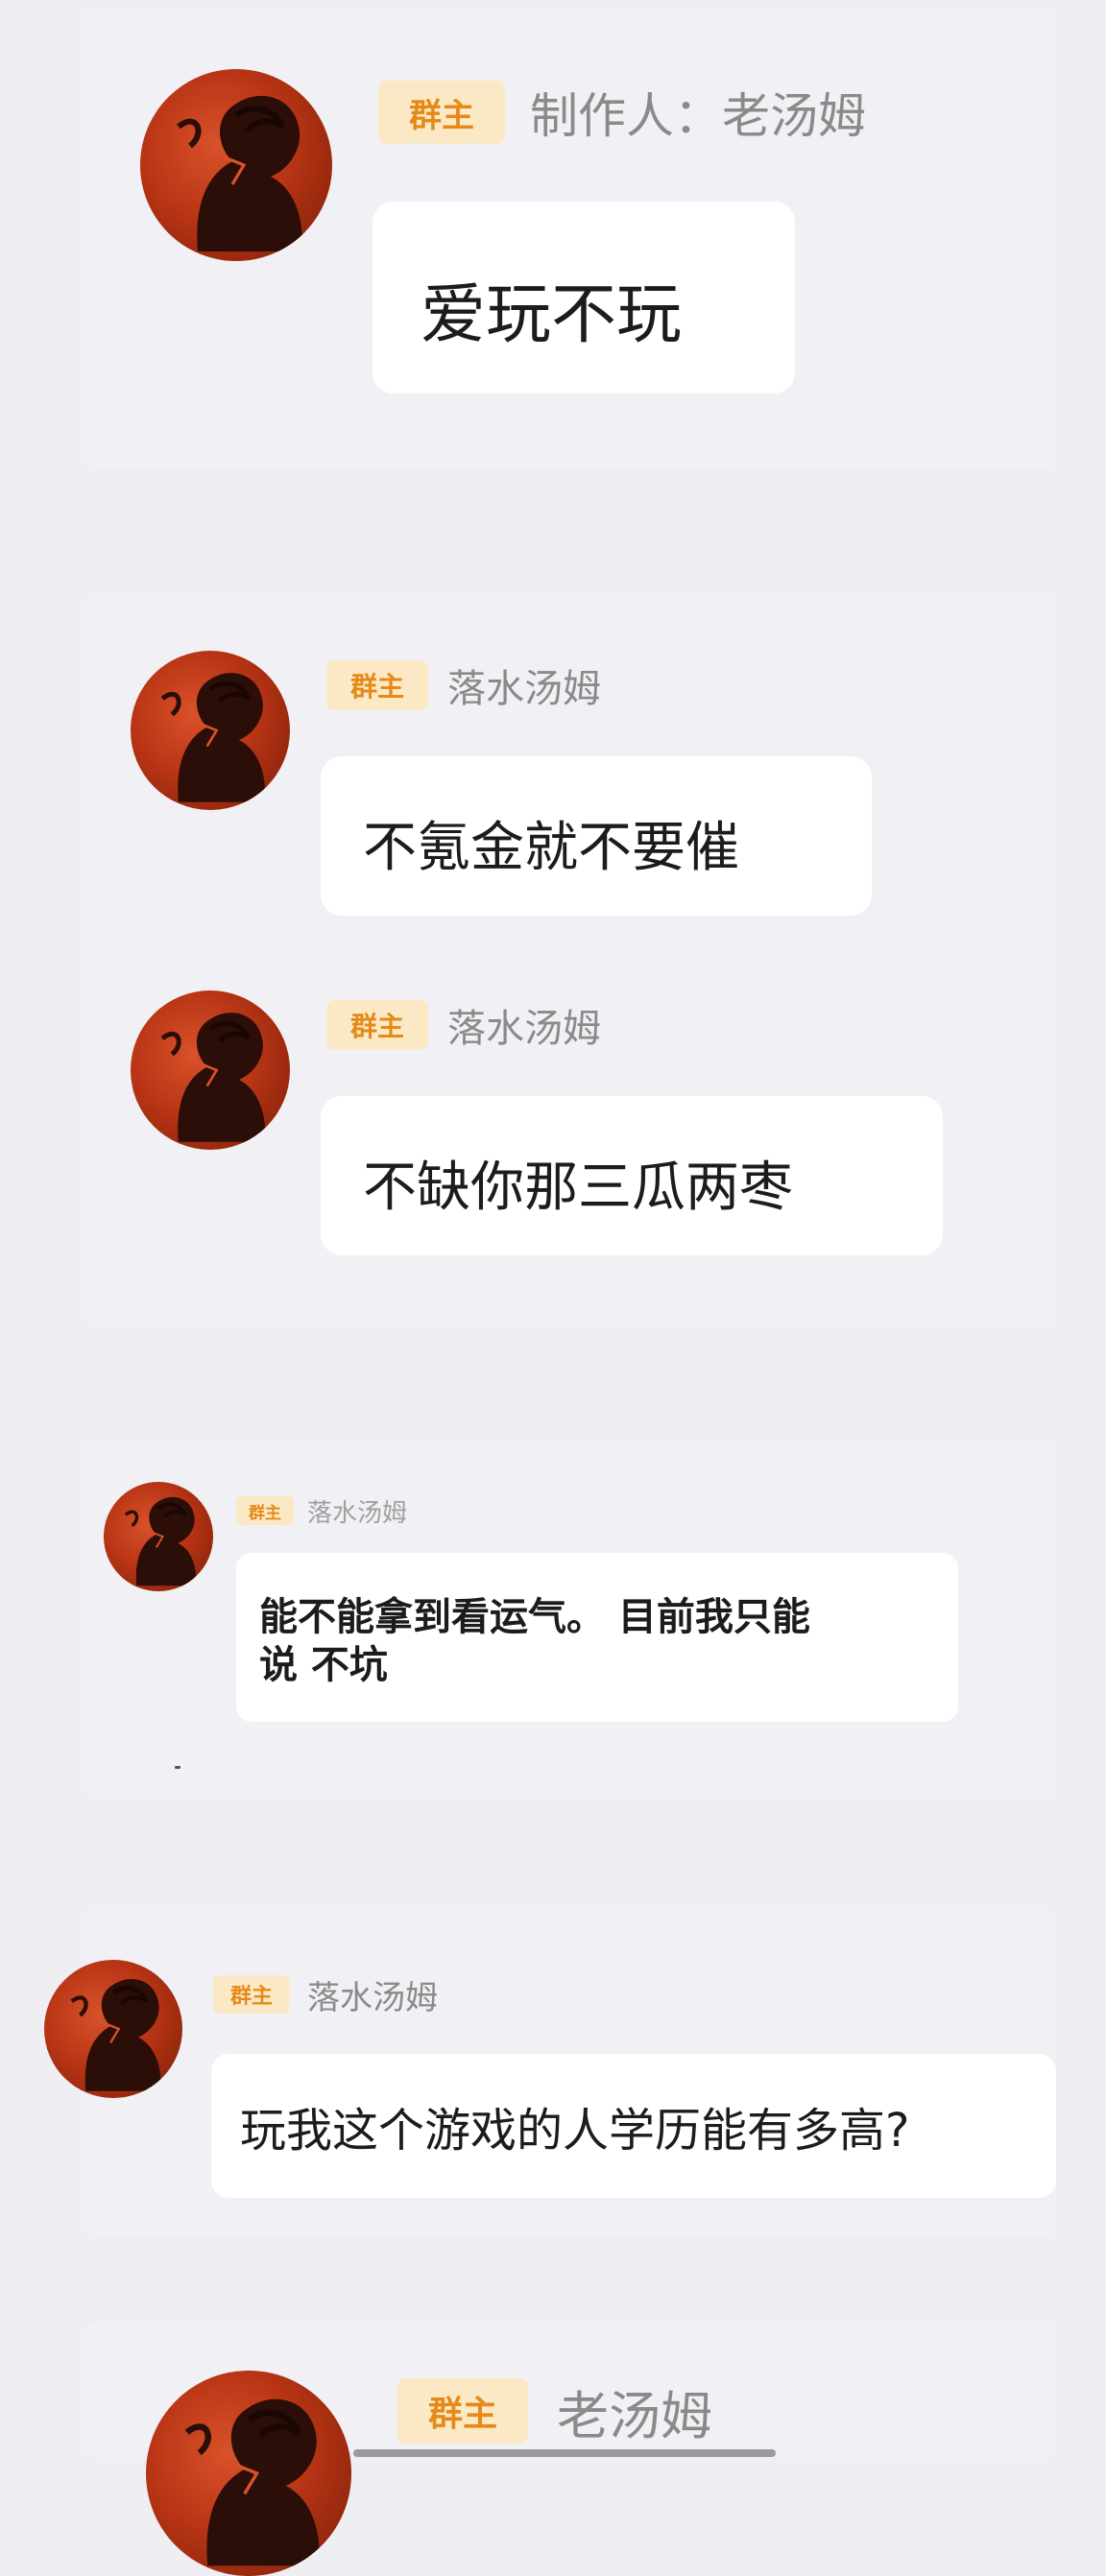  What do you see at coordinates (564, 2453) in the screenshot?
I see `home-indicator` at bounding box center [564, 2453].